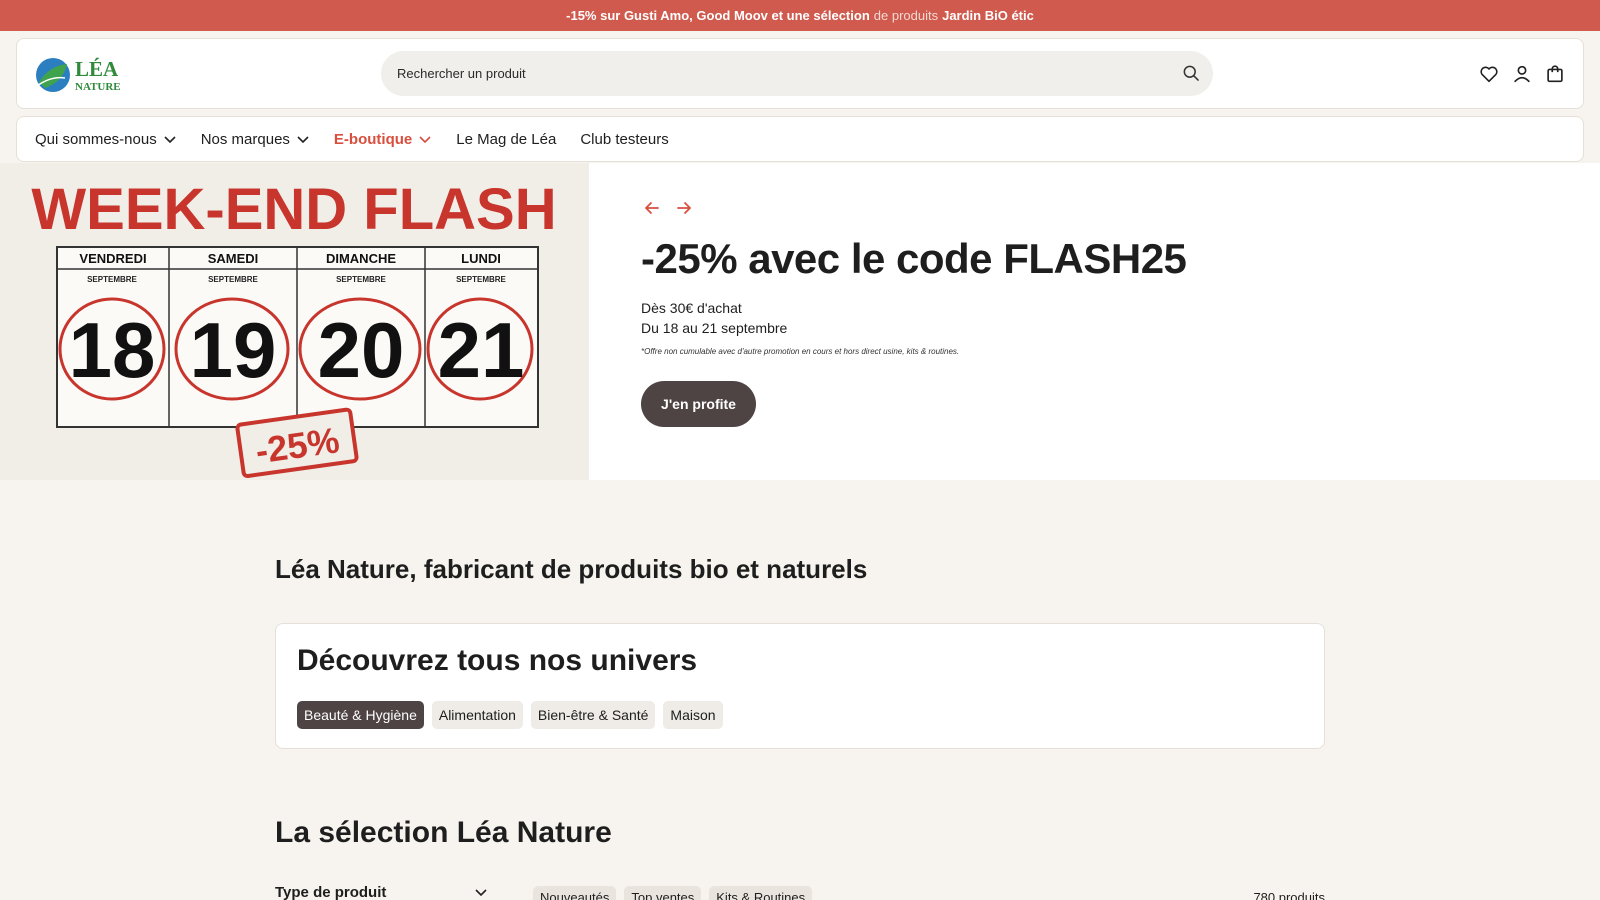  What do you see at coordinates (1522, 74) in the screenshot?
I see `user-icon` at bounding box center [1522, 74].